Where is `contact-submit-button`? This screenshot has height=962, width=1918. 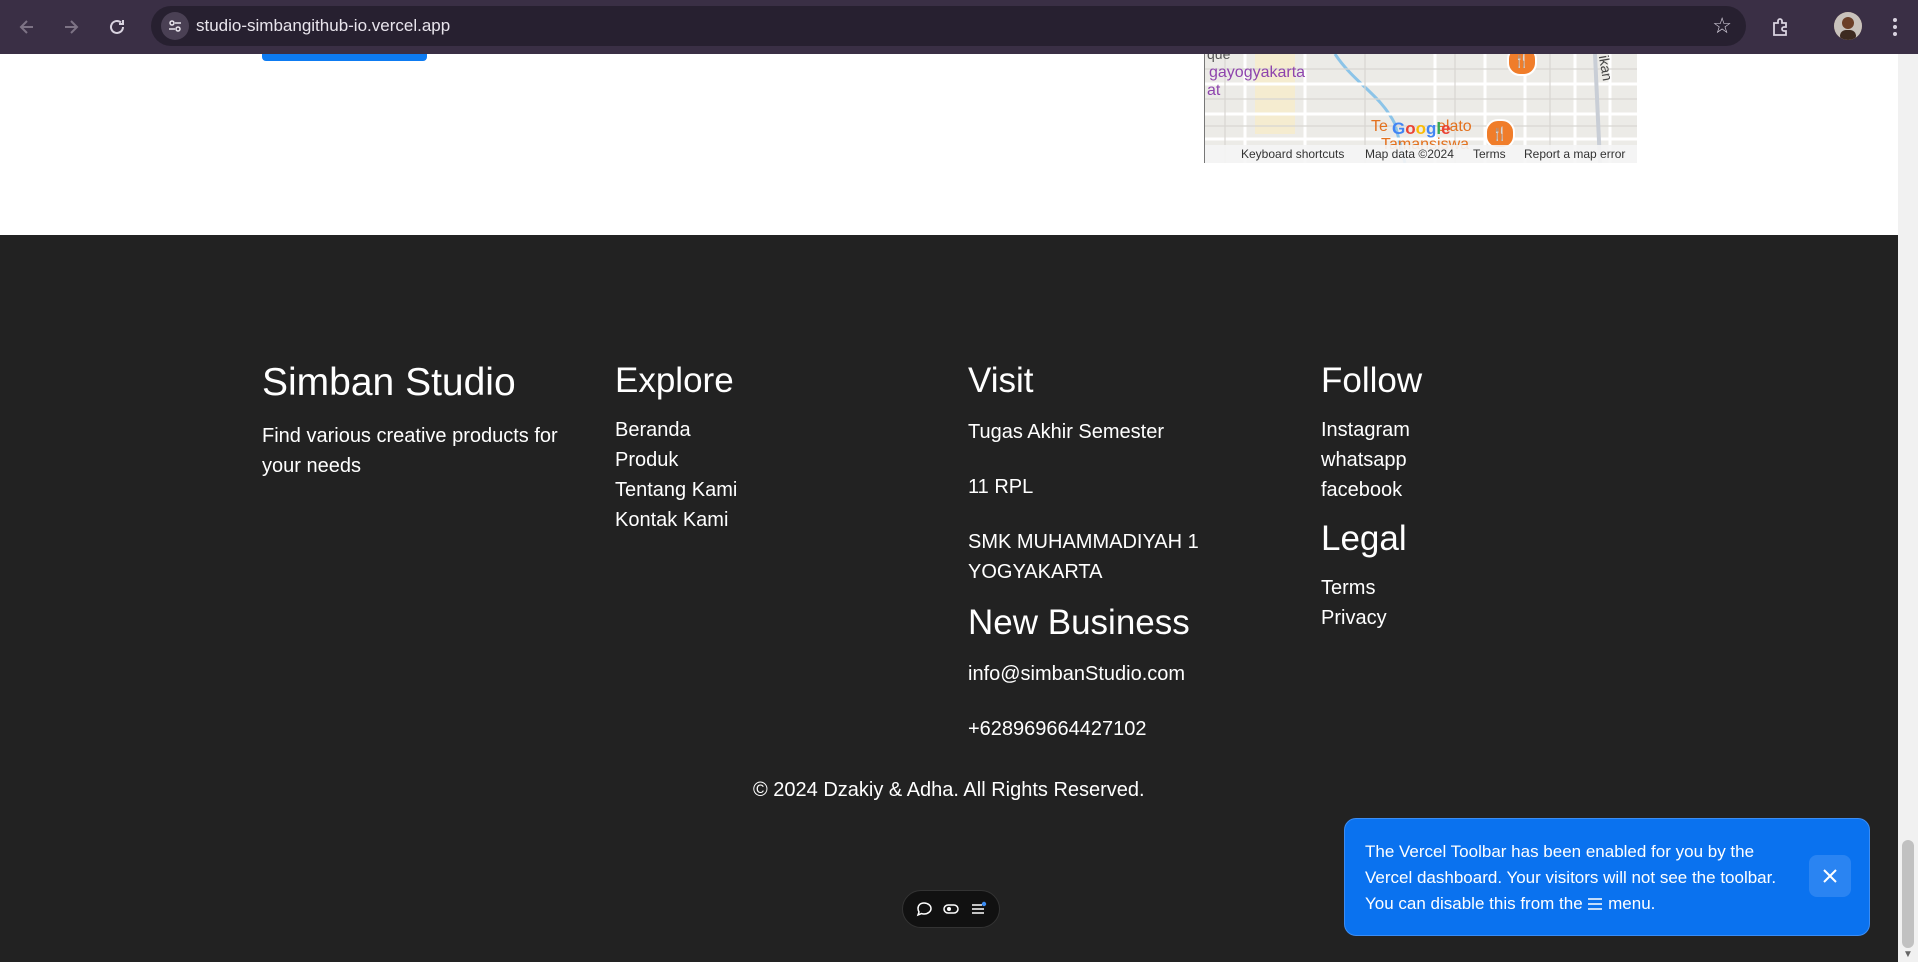
contact-submit-button is located at coordinates (344, 57).